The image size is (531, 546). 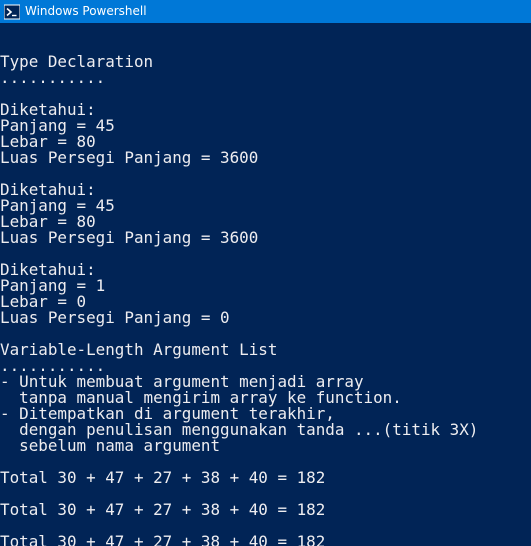 What do you see at coordinates (115, 317) in the screenshot?
I see `console-line: Luas Persegi Panjang = 0` at bounding box center [115, 317].